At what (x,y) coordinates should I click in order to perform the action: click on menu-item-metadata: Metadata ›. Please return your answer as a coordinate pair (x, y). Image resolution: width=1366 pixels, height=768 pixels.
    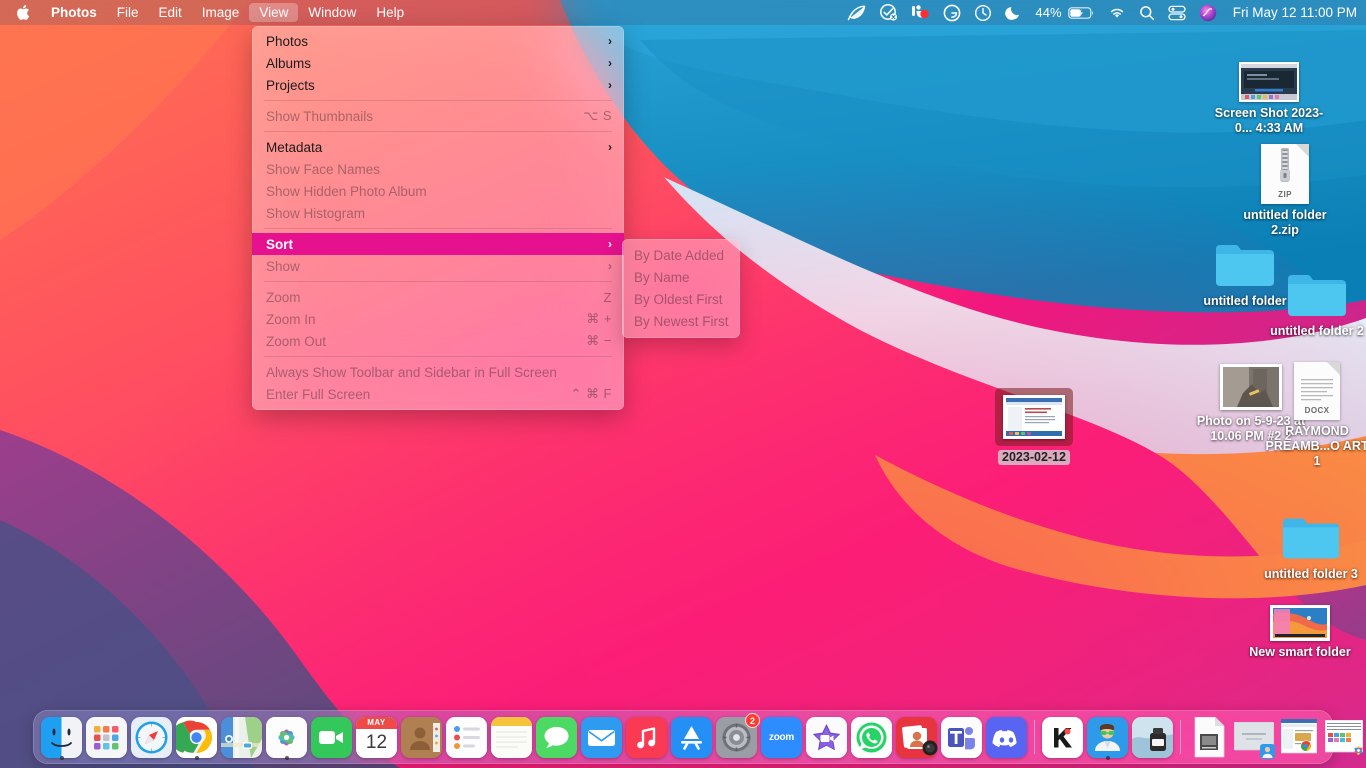
    Looking at the image, I should click on (438, 147).